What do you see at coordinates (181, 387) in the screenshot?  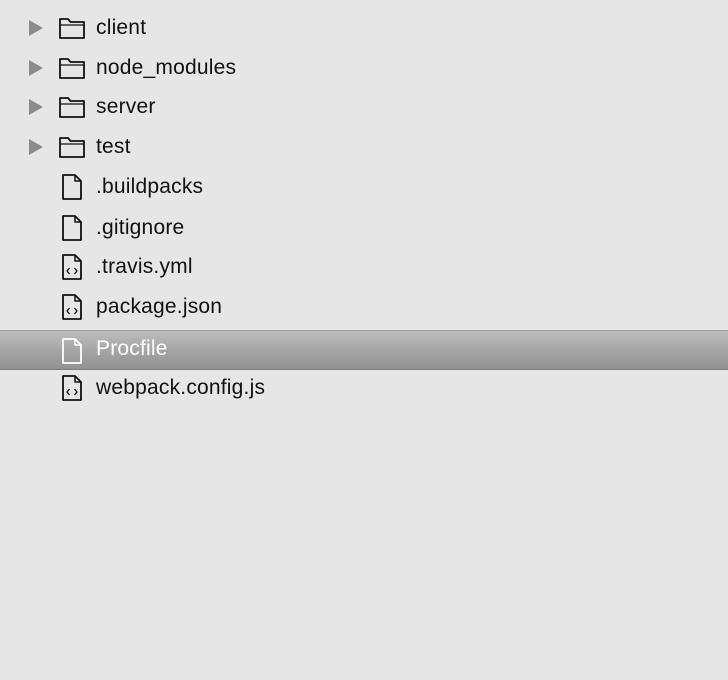 I see `tree-item-label: webpack.config.js` at bounding box center [181, 387].